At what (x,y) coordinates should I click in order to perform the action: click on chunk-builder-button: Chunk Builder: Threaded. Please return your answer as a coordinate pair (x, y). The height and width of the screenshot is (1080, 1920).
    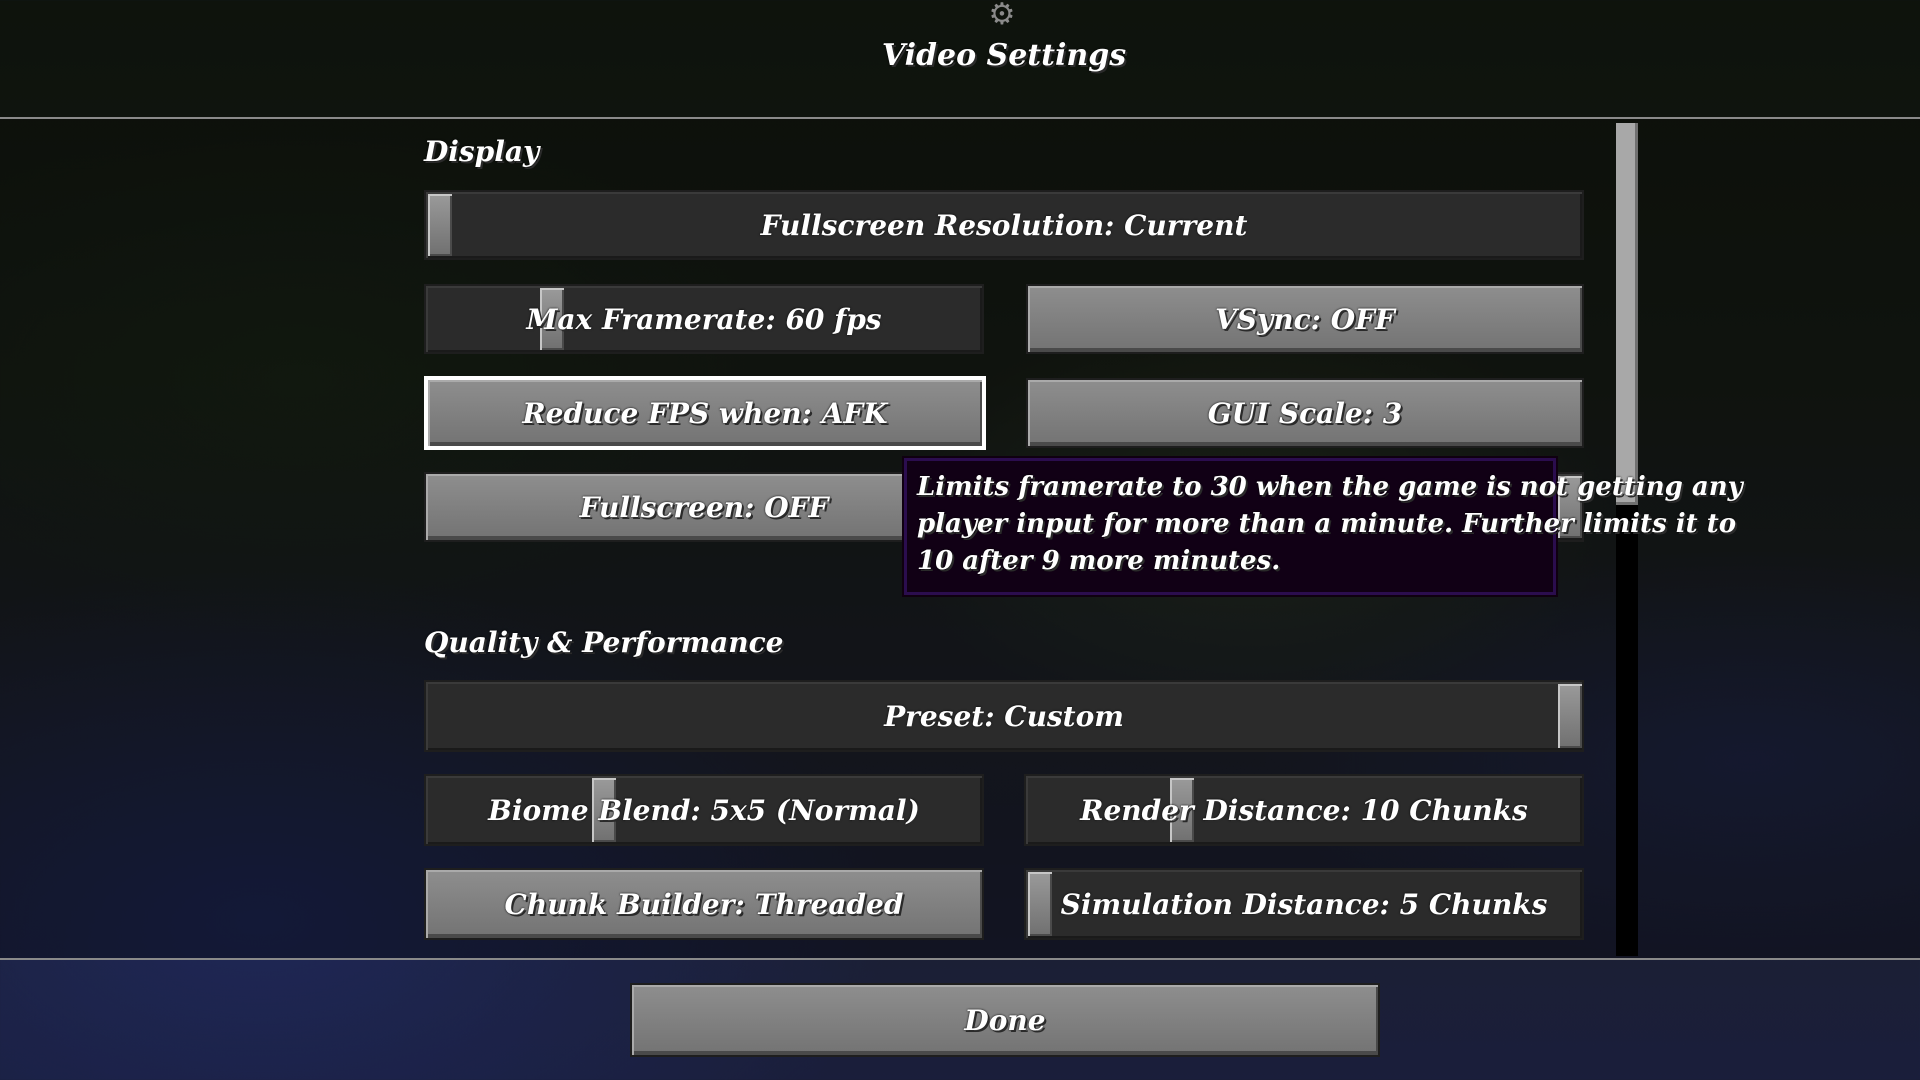
    Looking at the image, I should click on (704, 904).